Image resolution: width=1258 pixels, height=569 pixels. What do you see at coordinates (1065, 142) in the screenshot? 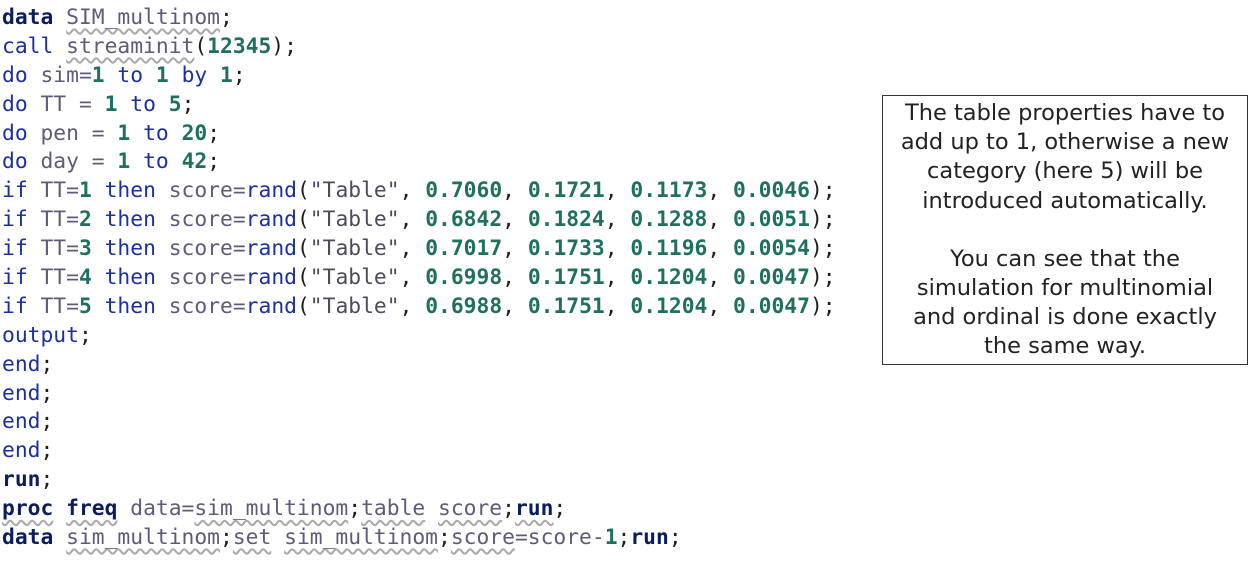
I see `note-line: add up to 1, otherwise a new` at bounding box center [1065, 142].